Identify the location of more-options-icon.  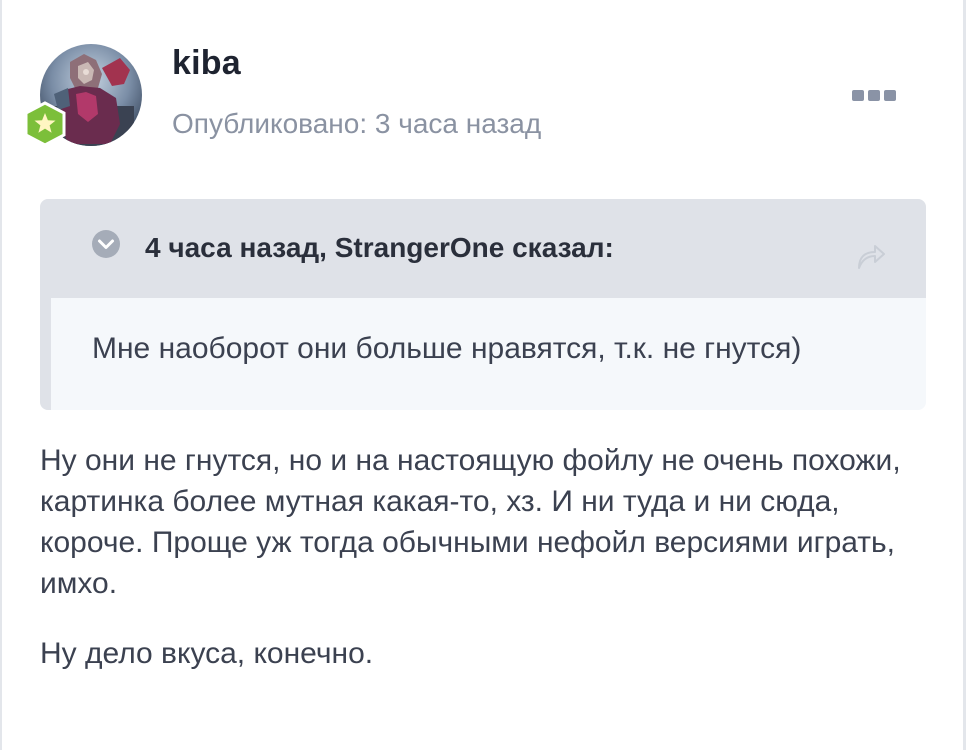
(878, 95).